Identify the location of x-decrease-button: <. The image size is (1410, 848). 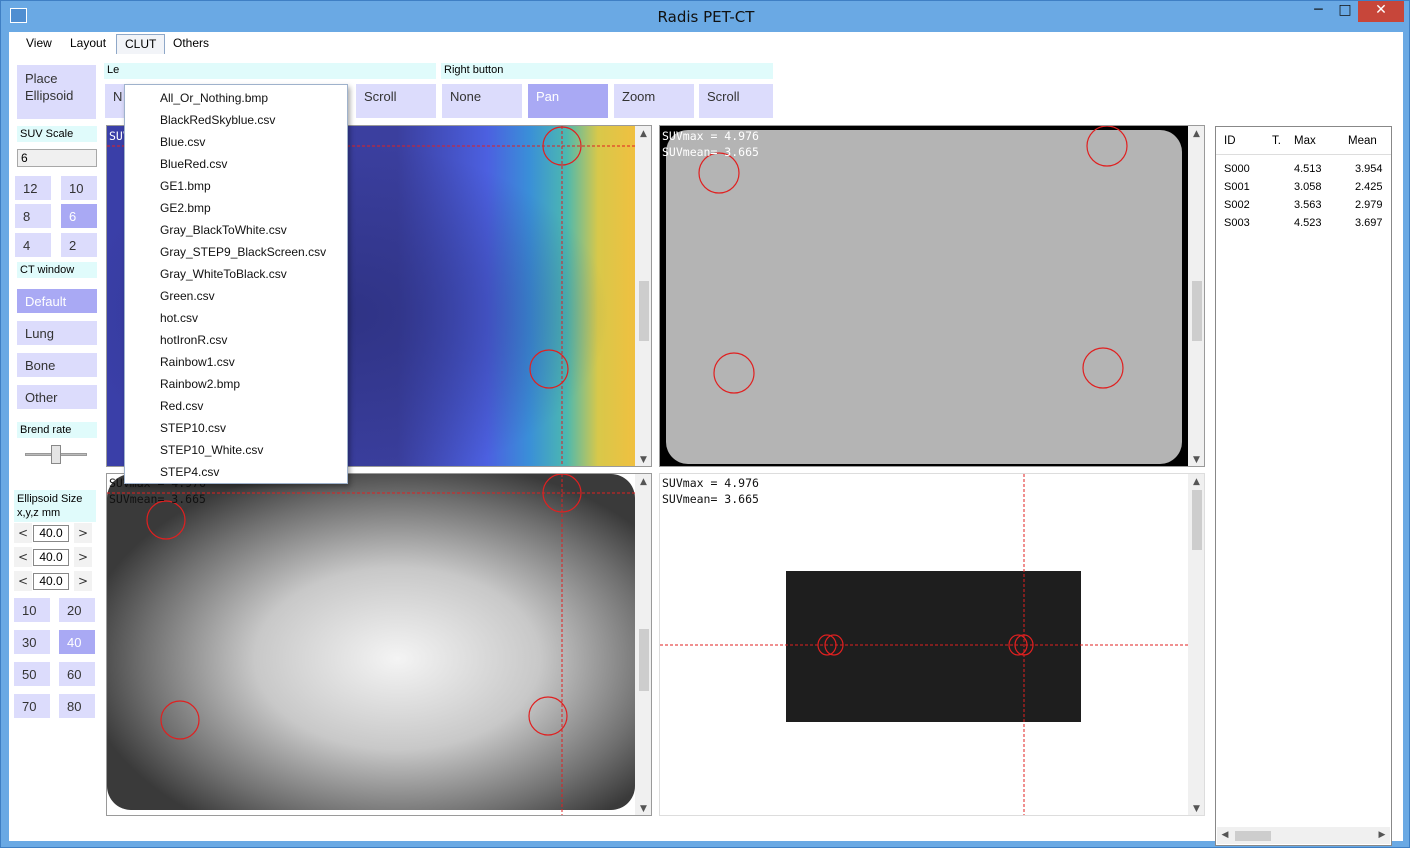
(23, 533).